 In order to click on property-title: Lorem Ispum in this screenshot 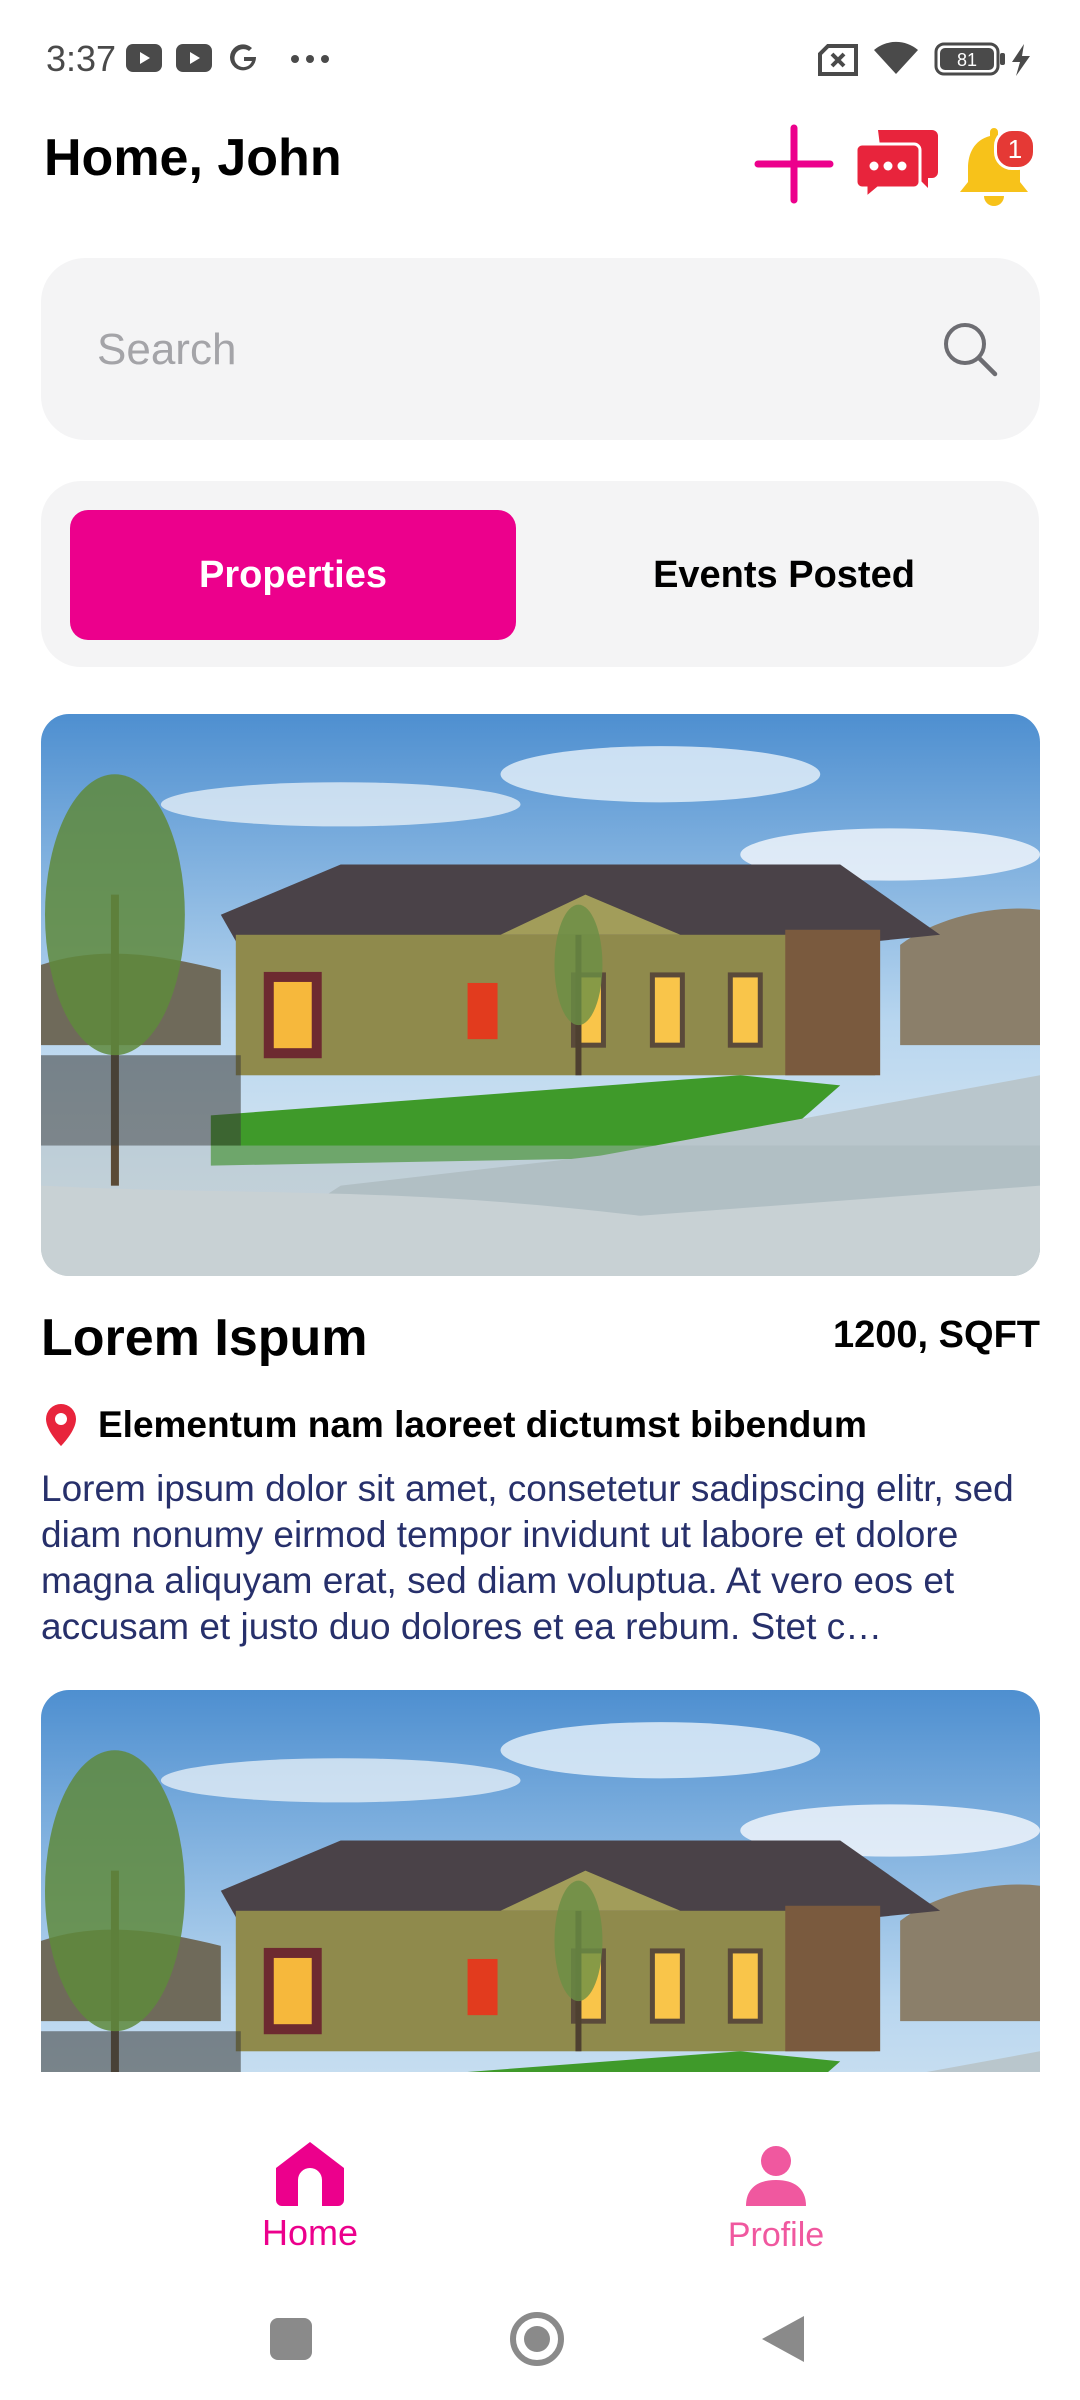, I will do `click(204, 1338)`.